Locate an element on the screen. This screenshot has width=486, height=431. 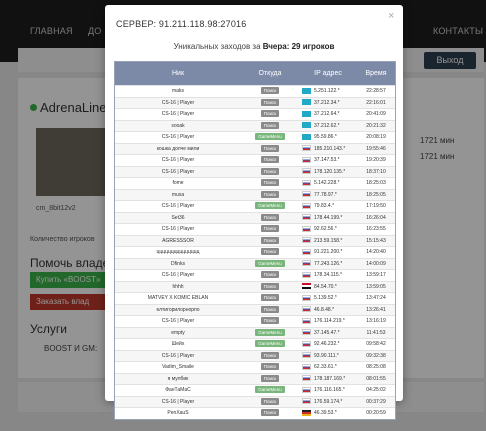
player-nick: sooak is located at coordinates (178, 125).